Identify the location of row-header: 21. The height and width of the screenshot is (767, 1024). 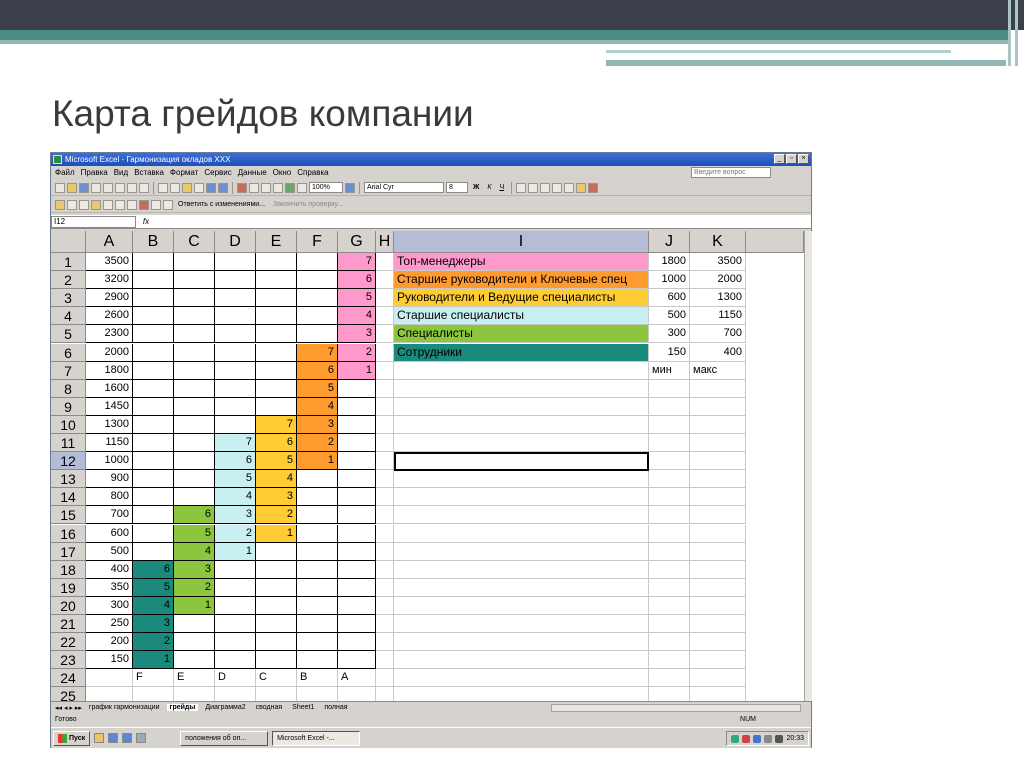
(68, 624).